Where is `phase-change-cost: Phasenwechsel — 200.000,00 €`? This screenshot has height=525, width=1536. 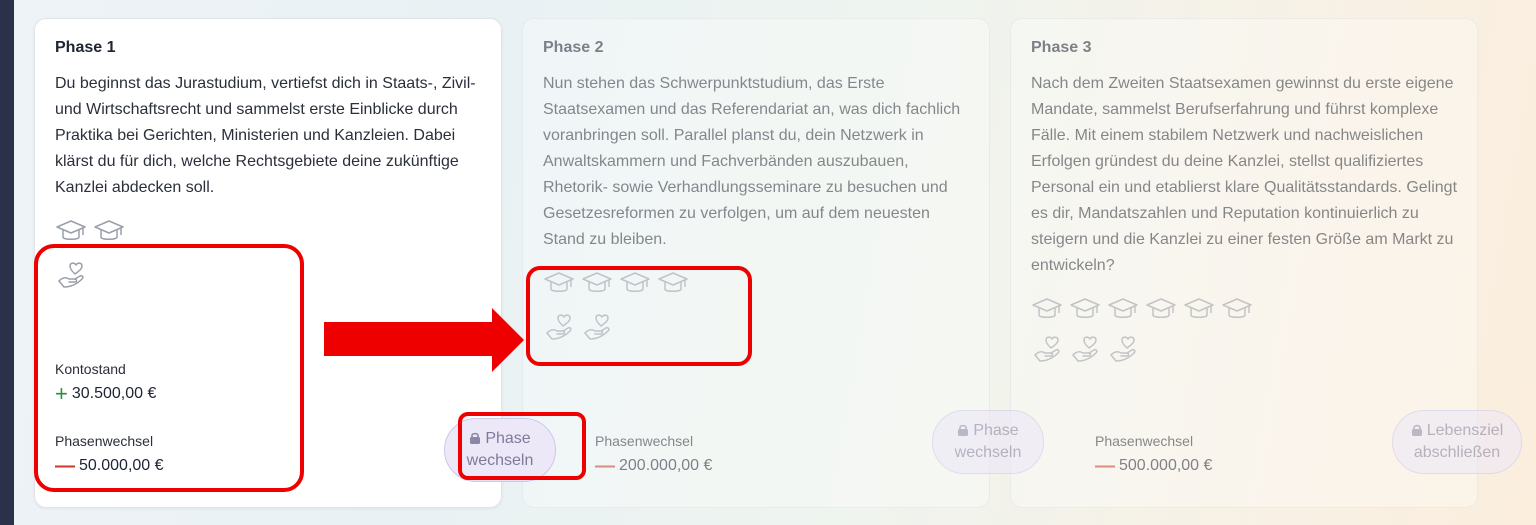
phase-change-cost: Phasenwechsel — 200.000,00 € is located at coordinates (654, 455).